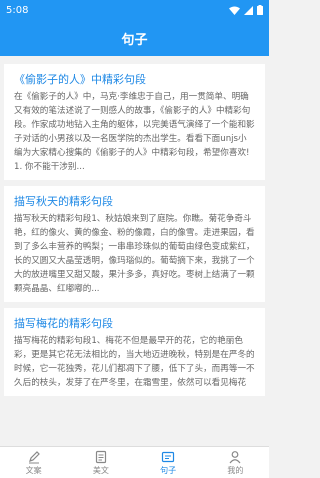 This screenshot has height=478, width=320. What do you see at coordinates (100, 470) in the screenshot?
I see `tab-label: 美文` at bounding box center [100, 470].